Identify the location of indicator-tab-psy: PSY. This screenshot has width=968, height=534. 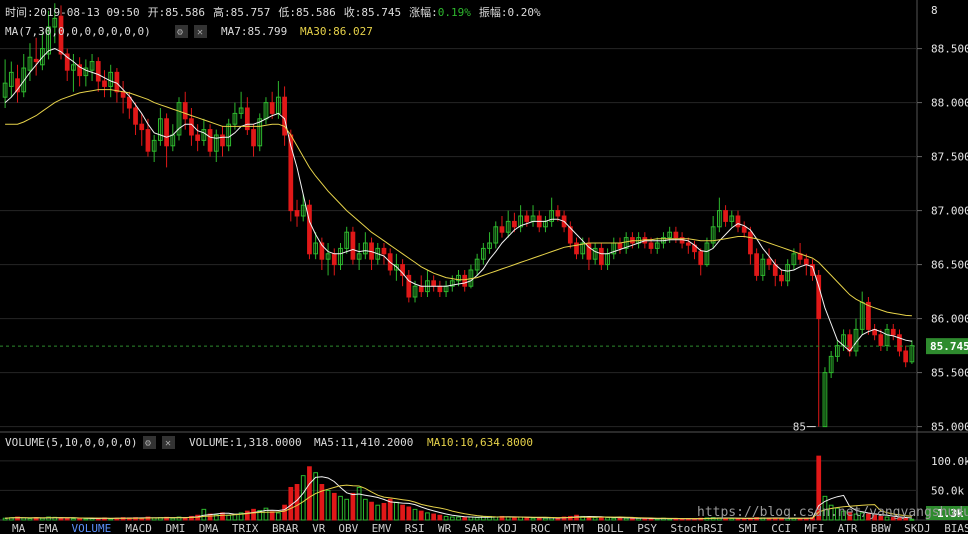
(647, 528).